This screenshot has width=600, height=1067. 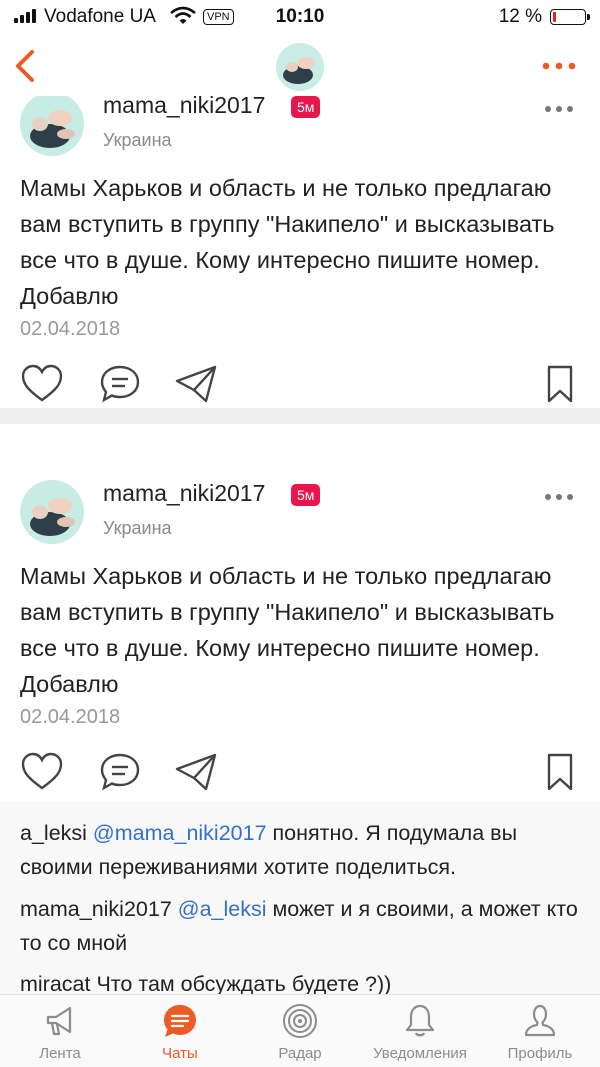 I want to click on comment-mention: @mama_niki2017, so click(x=180, y=833).